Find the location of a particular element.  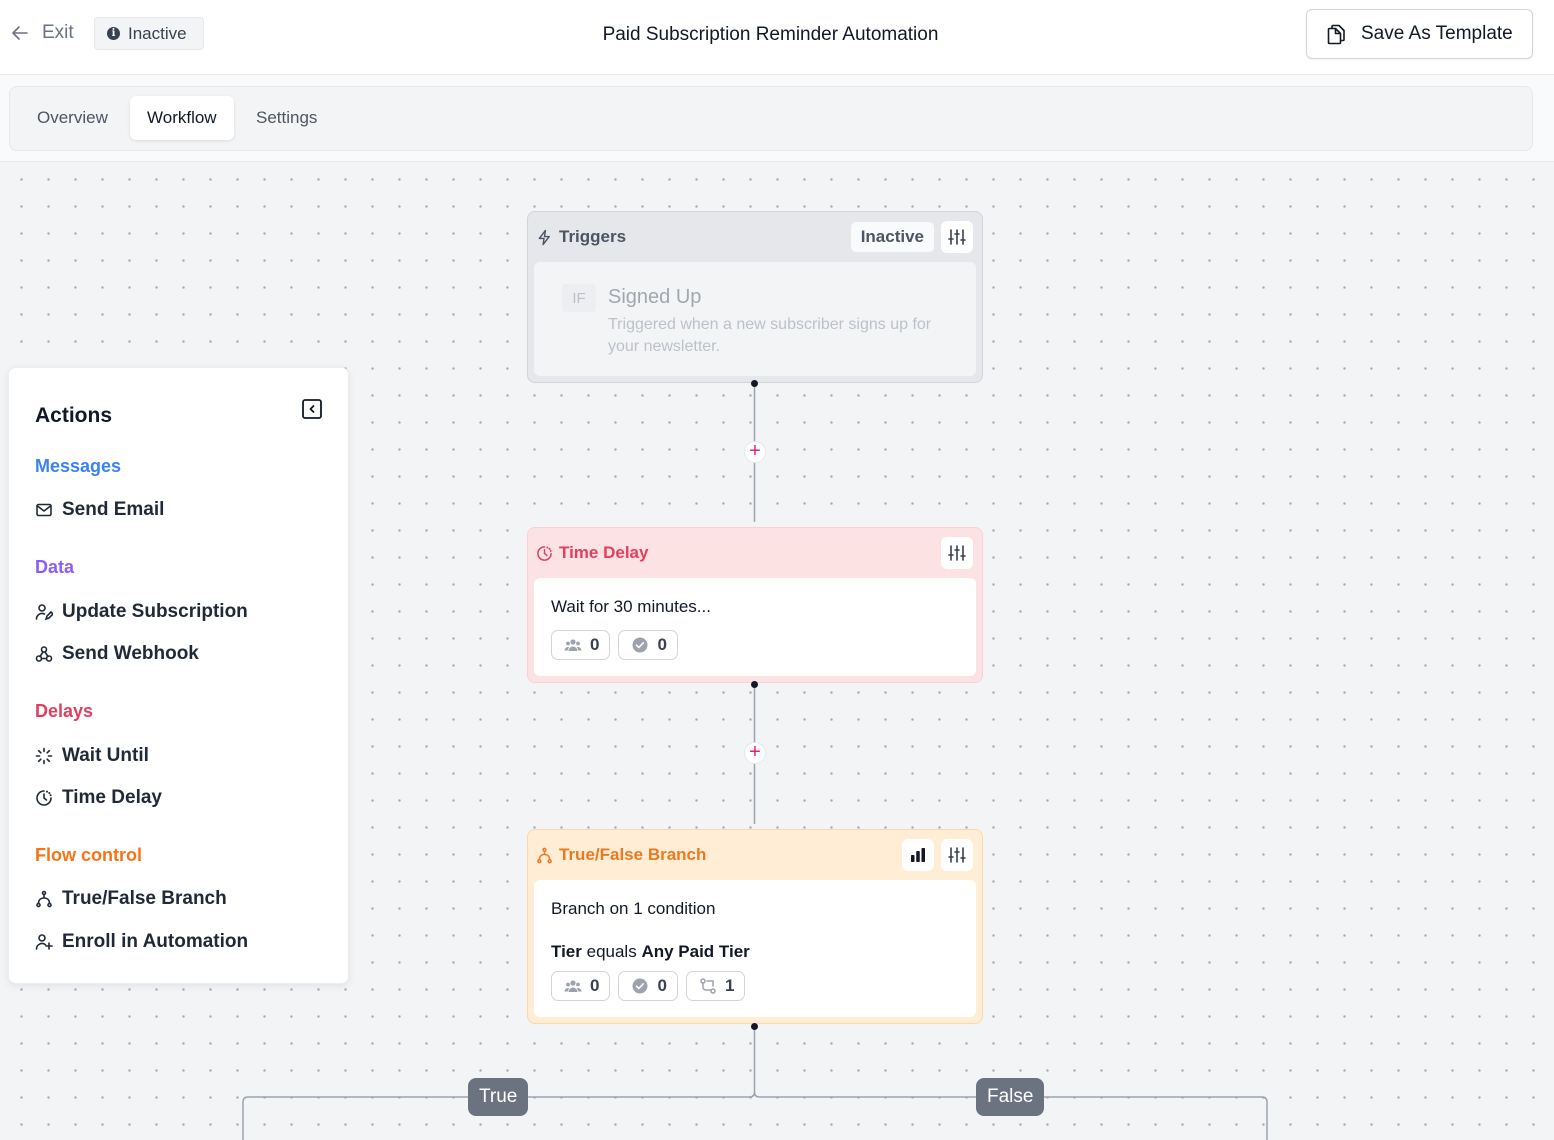

condition-field: Tier is located at coordinates (566, 951).